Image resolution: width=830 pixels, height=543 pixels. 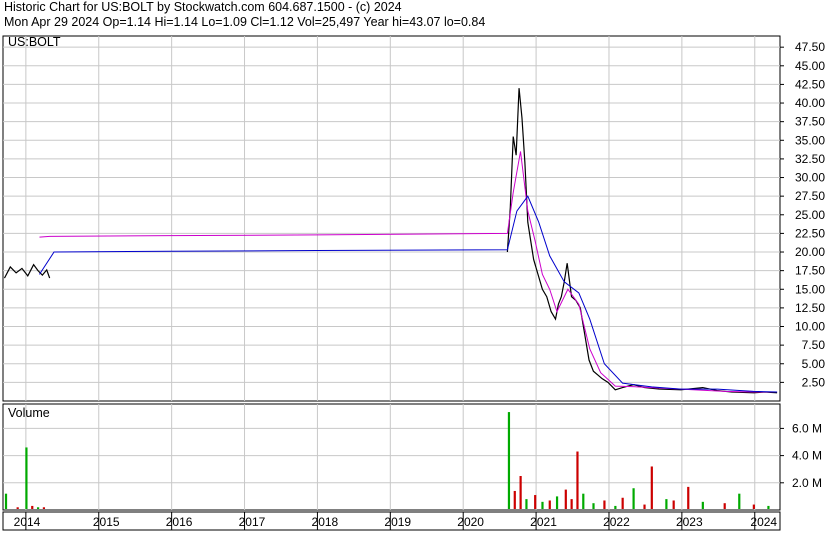 I want to click on x-axis-year-label: 2020, so click(x=470, y=522).